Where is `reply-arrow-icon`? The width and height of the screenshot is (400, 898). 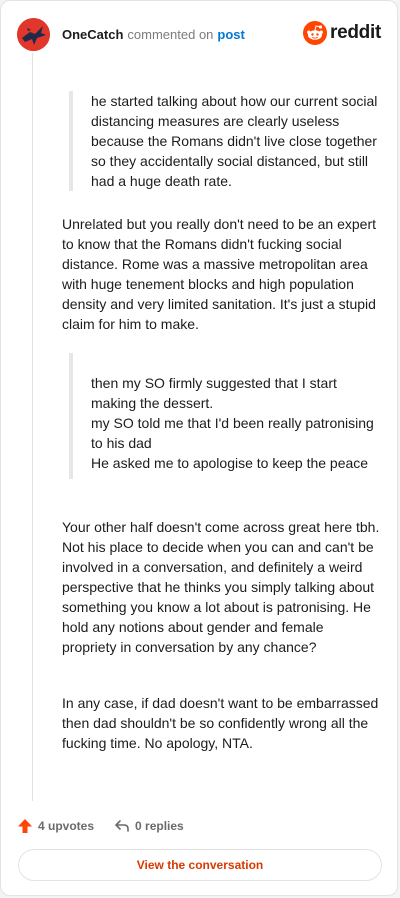
reply-arrow-icon is located at coordinates (122, 826).